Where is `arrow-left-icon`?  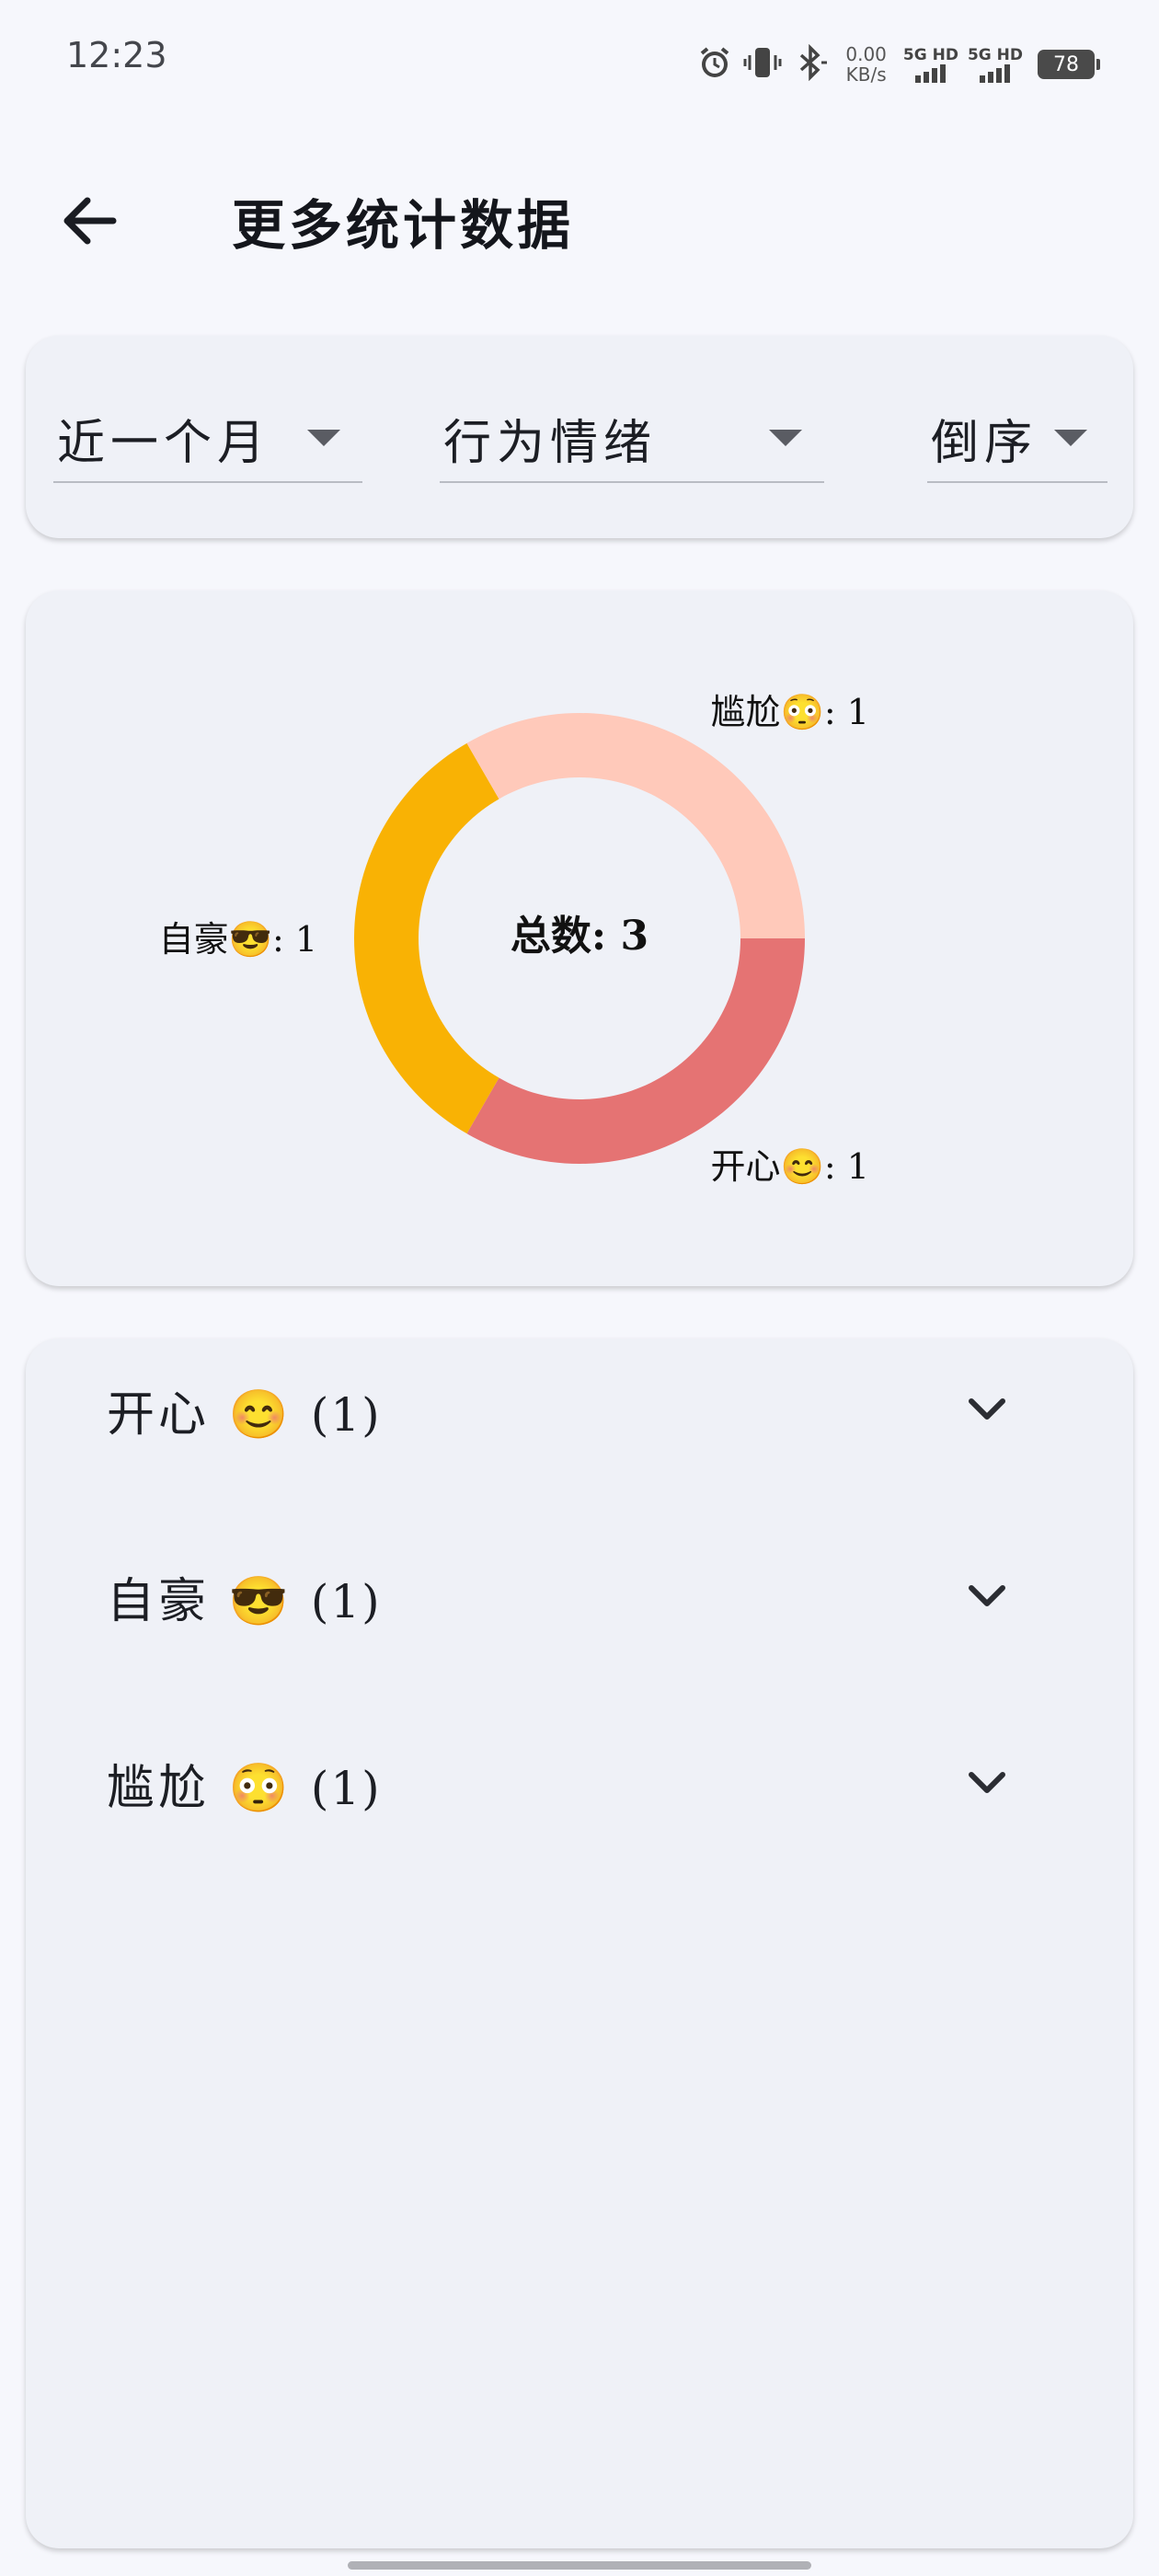
arrow-left-icon is located at coordinates (90, 221).